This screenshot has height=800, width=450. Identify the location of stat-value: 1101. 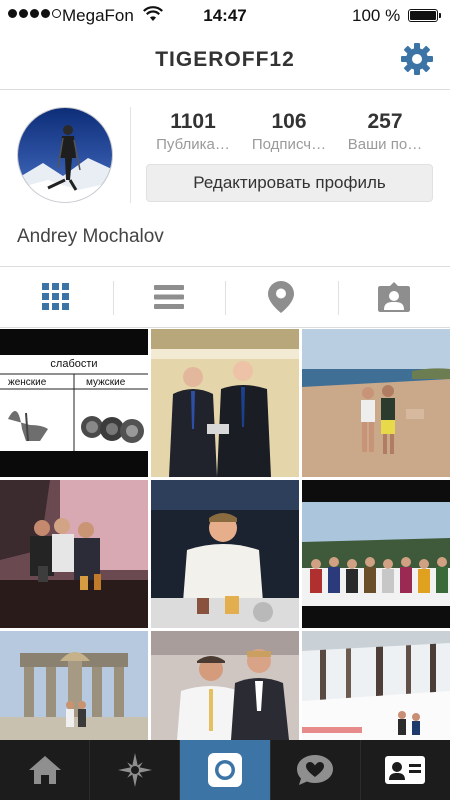
(193, 121).